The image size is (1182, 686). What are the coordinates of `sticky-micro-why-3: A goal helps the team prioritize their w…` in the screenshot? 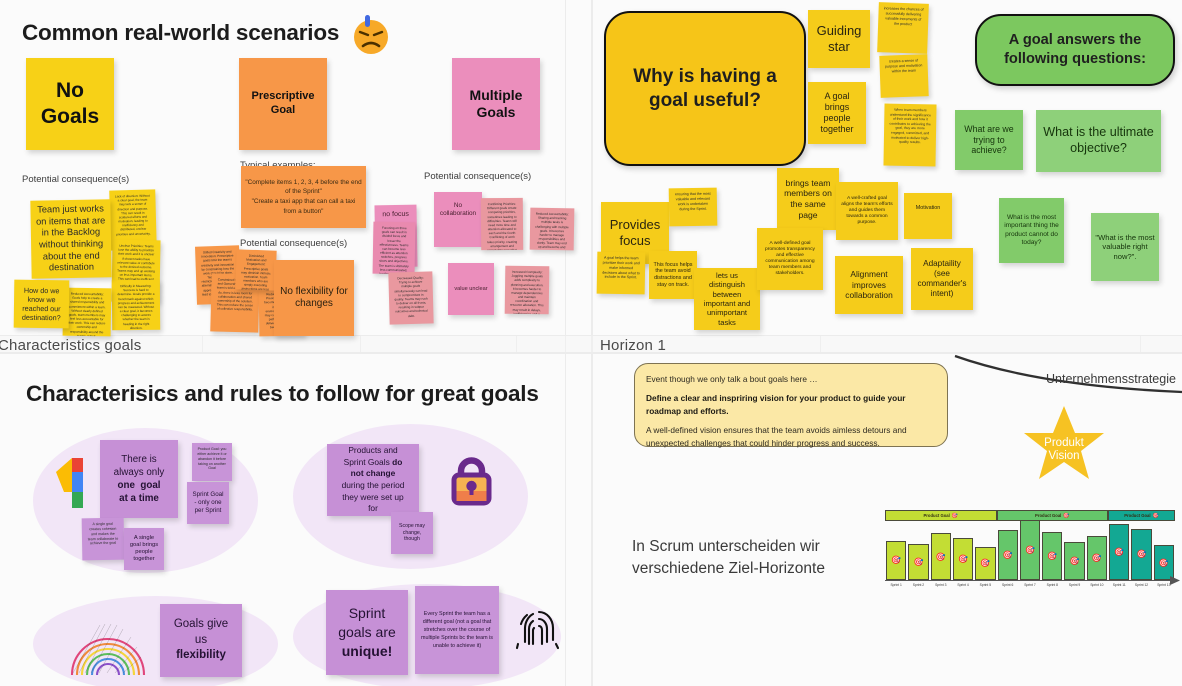 It's located at (621, 273).